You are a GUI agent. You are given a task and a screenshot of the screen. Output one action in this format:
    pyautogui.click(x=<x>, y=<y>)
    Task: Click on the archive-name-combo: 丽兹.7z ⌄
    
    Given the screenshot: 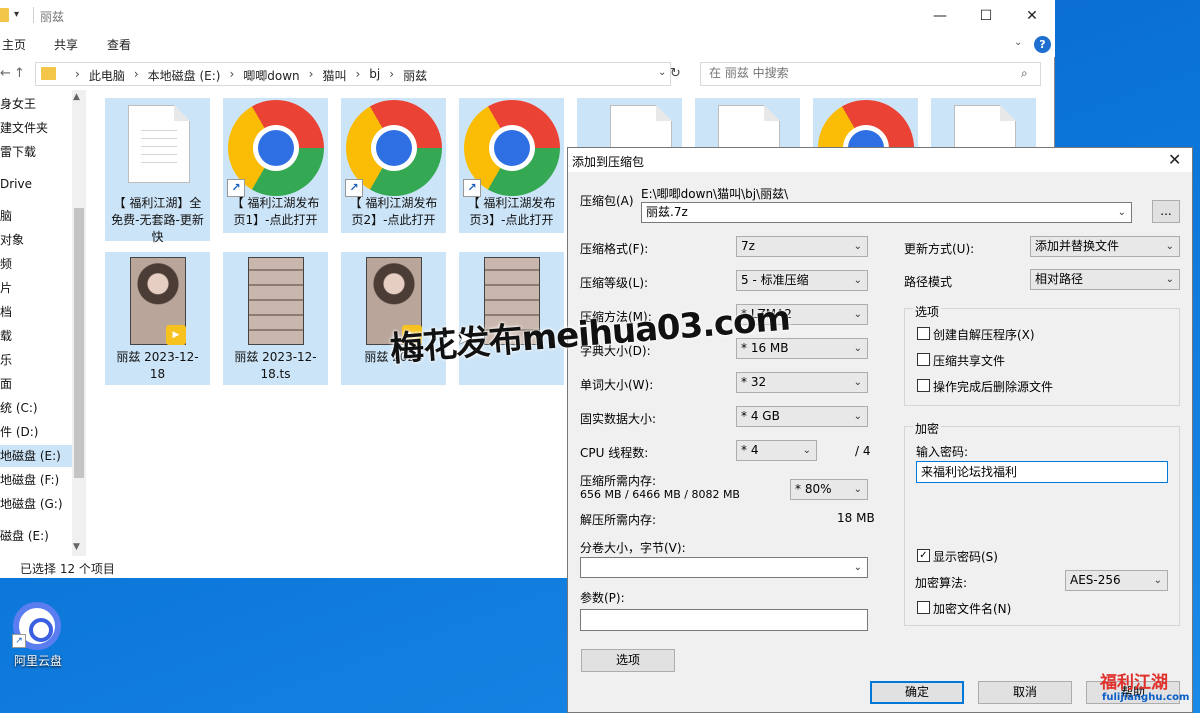 What is the action you would take?
    pyautogui.click(x=886, y=212)
    